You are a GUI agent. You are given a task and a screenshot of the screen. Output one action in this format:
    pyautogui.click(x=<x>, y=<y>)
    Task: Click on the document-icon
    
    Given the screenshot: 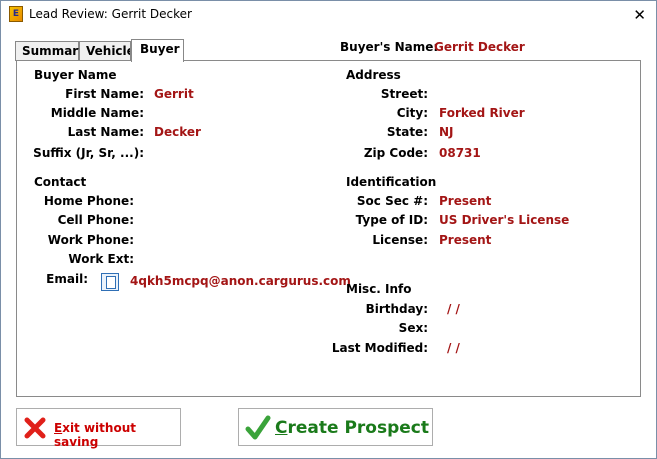 What is the action you would take?
    pyautogui.click(x=110, y=282)
    